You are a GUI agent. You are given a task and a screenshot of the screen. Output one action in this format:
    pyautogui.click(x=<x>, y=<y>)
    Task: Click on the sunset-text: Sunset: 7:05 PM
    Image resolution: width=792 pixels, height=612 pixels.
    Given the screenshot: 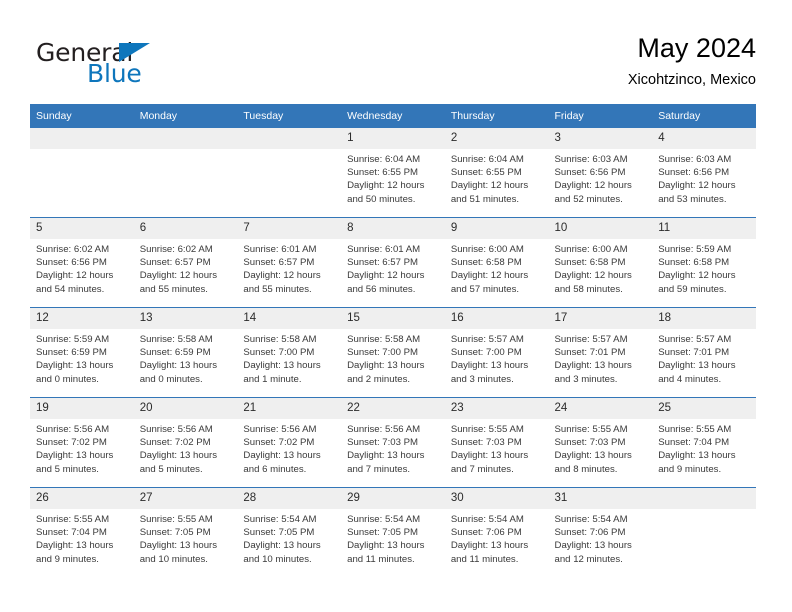 What is the action you would take?
    pyautogui.click(x=383, y=533)
    